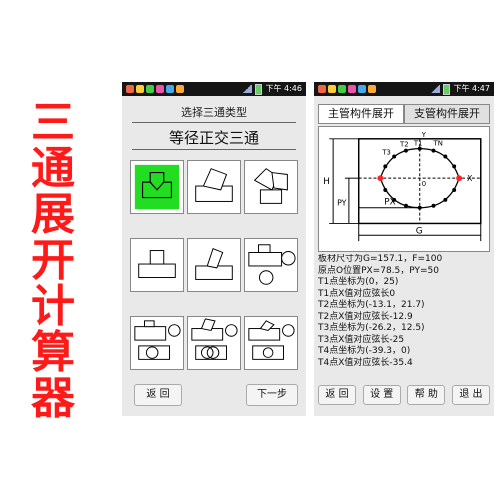 This screenshot has width=500, height=500. What do you see at coordinates (214, 339) in the screenshot?
I see `tee-section-2-icon` at bounding box center [214, 339].